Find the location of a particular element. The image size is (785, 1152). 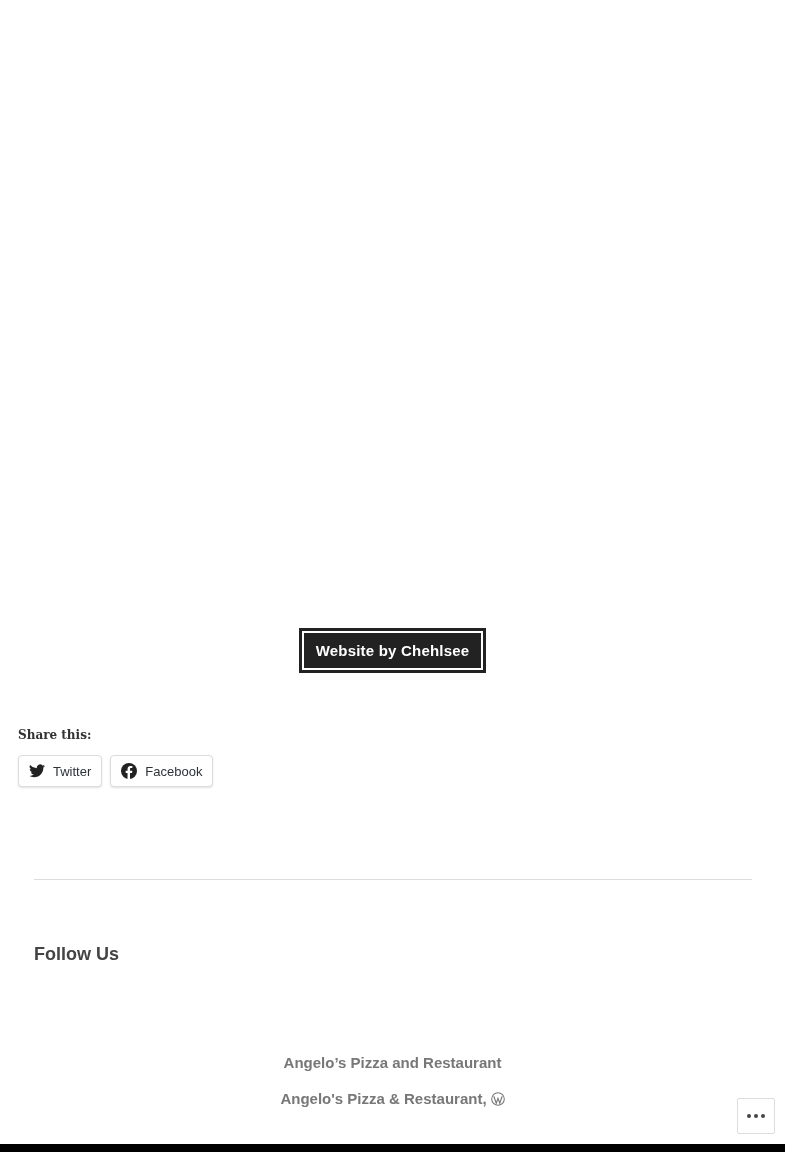

share-button: Twitter is located at coordinates (60, 771).